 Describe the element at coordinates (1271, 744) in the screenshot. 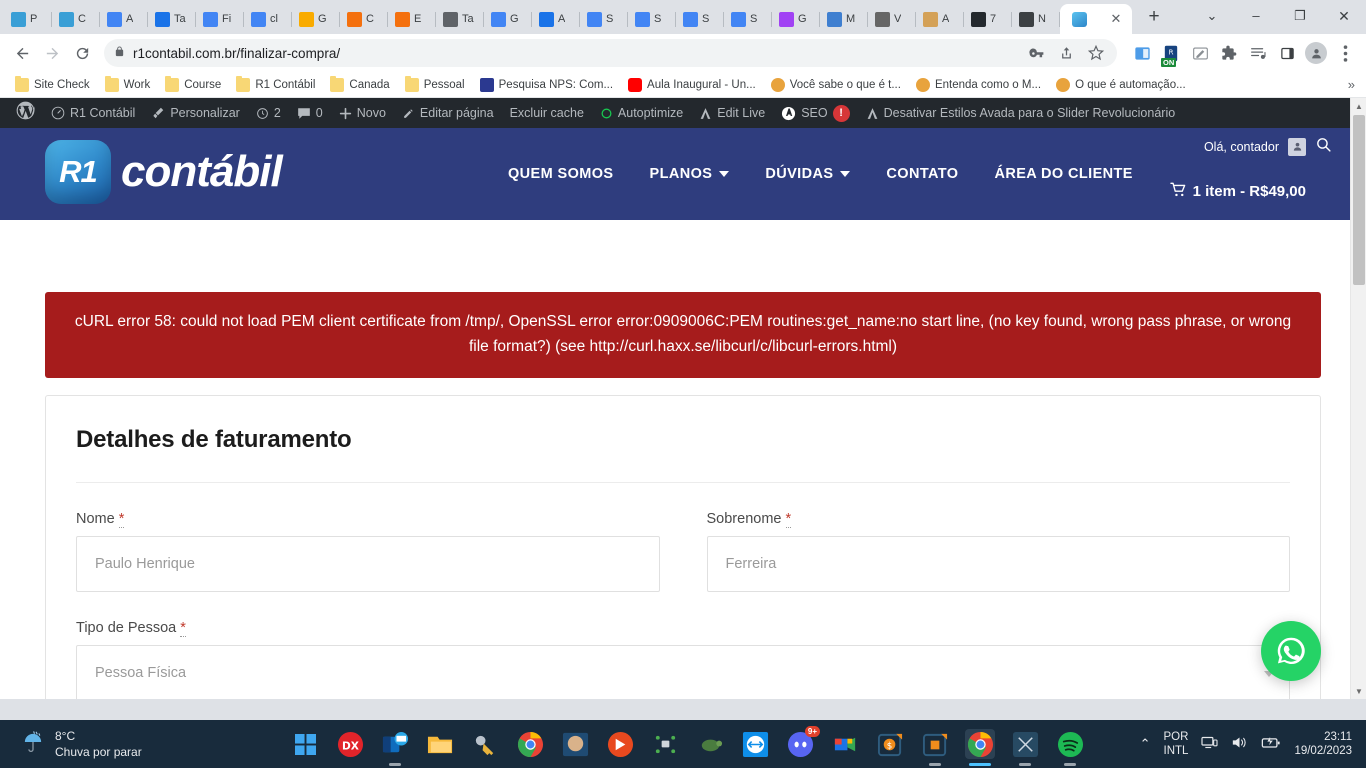

I see `battery-icon` at that location.